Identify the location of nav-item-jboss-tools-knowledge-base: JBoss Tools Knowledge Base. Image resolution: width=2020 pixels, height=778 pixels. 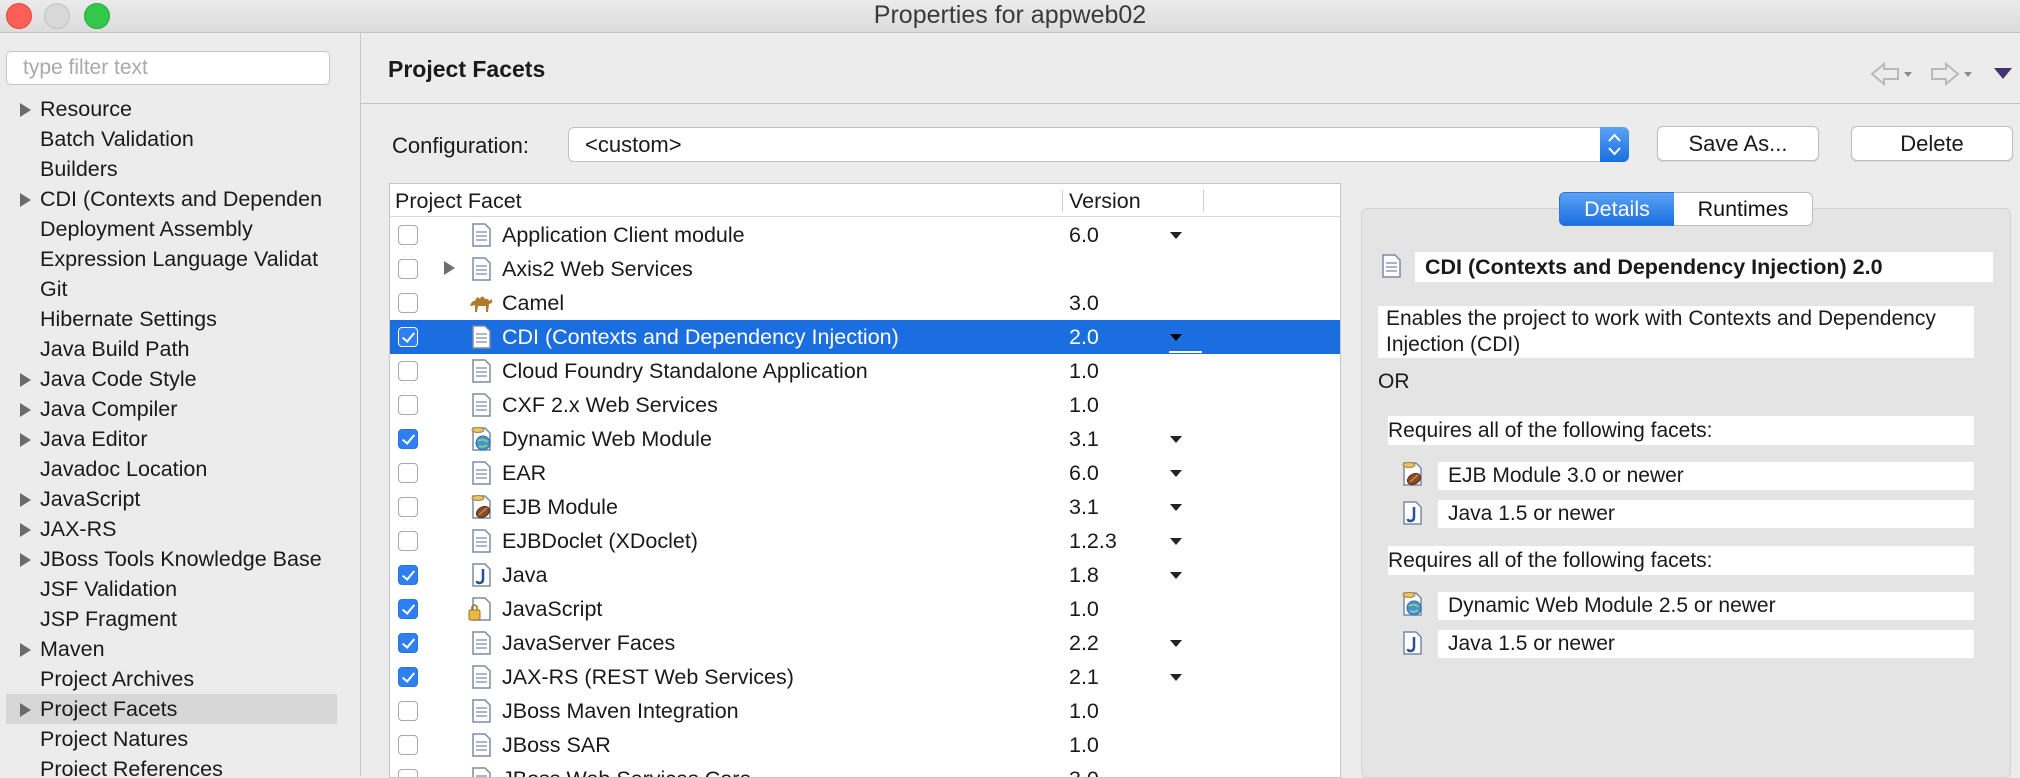
(168, 559).